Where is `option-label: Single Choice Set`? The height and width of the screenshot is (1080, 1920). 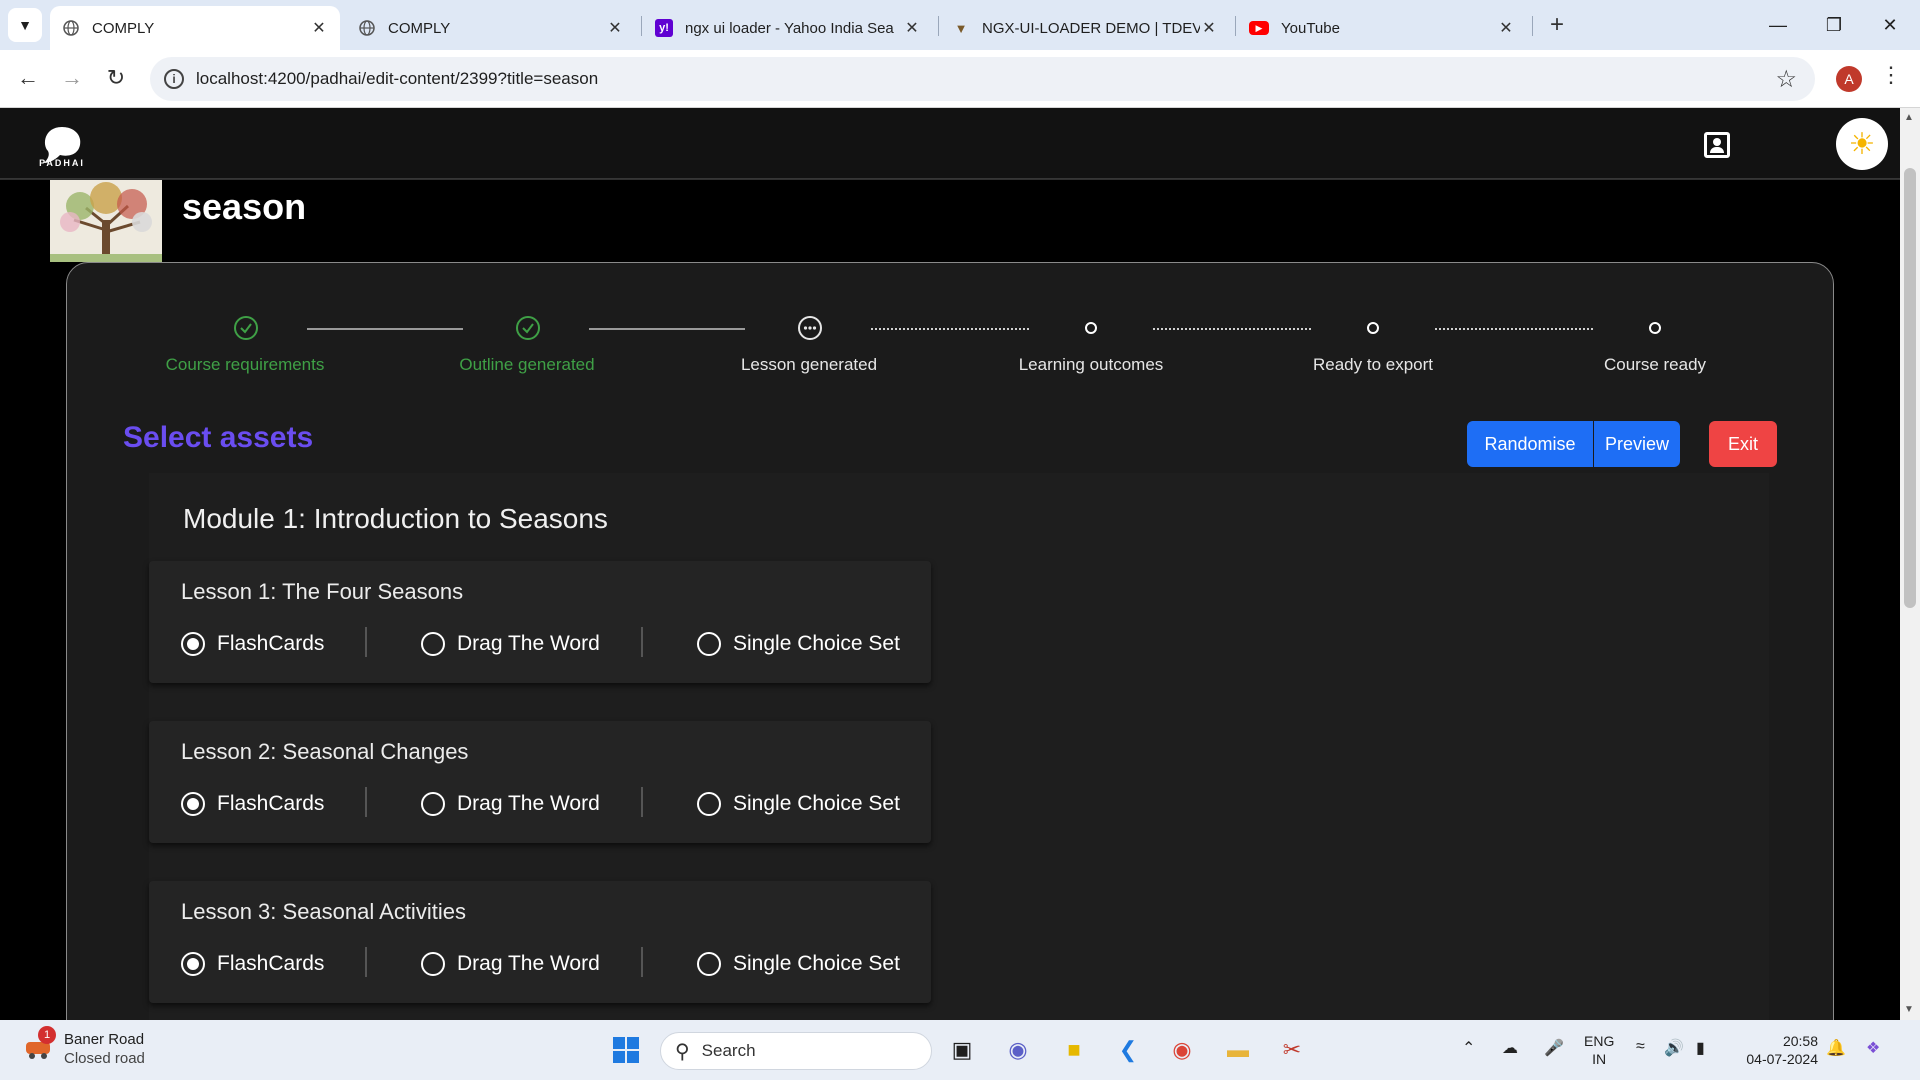
option-label: Single Choice Set is located at coordinates (816, 963).